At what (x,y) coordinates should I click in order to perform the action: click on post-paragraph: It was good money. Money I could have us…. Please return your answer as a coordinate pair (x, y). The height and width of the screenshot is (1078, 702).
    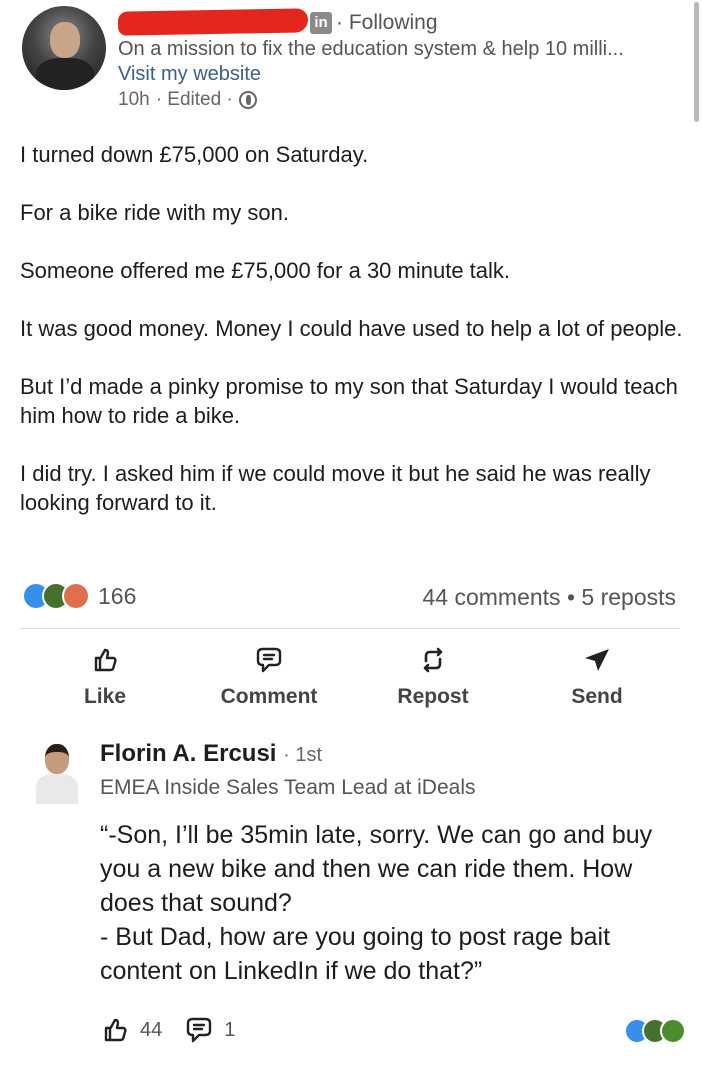
    Looking at the image, I should click on (351, 328).